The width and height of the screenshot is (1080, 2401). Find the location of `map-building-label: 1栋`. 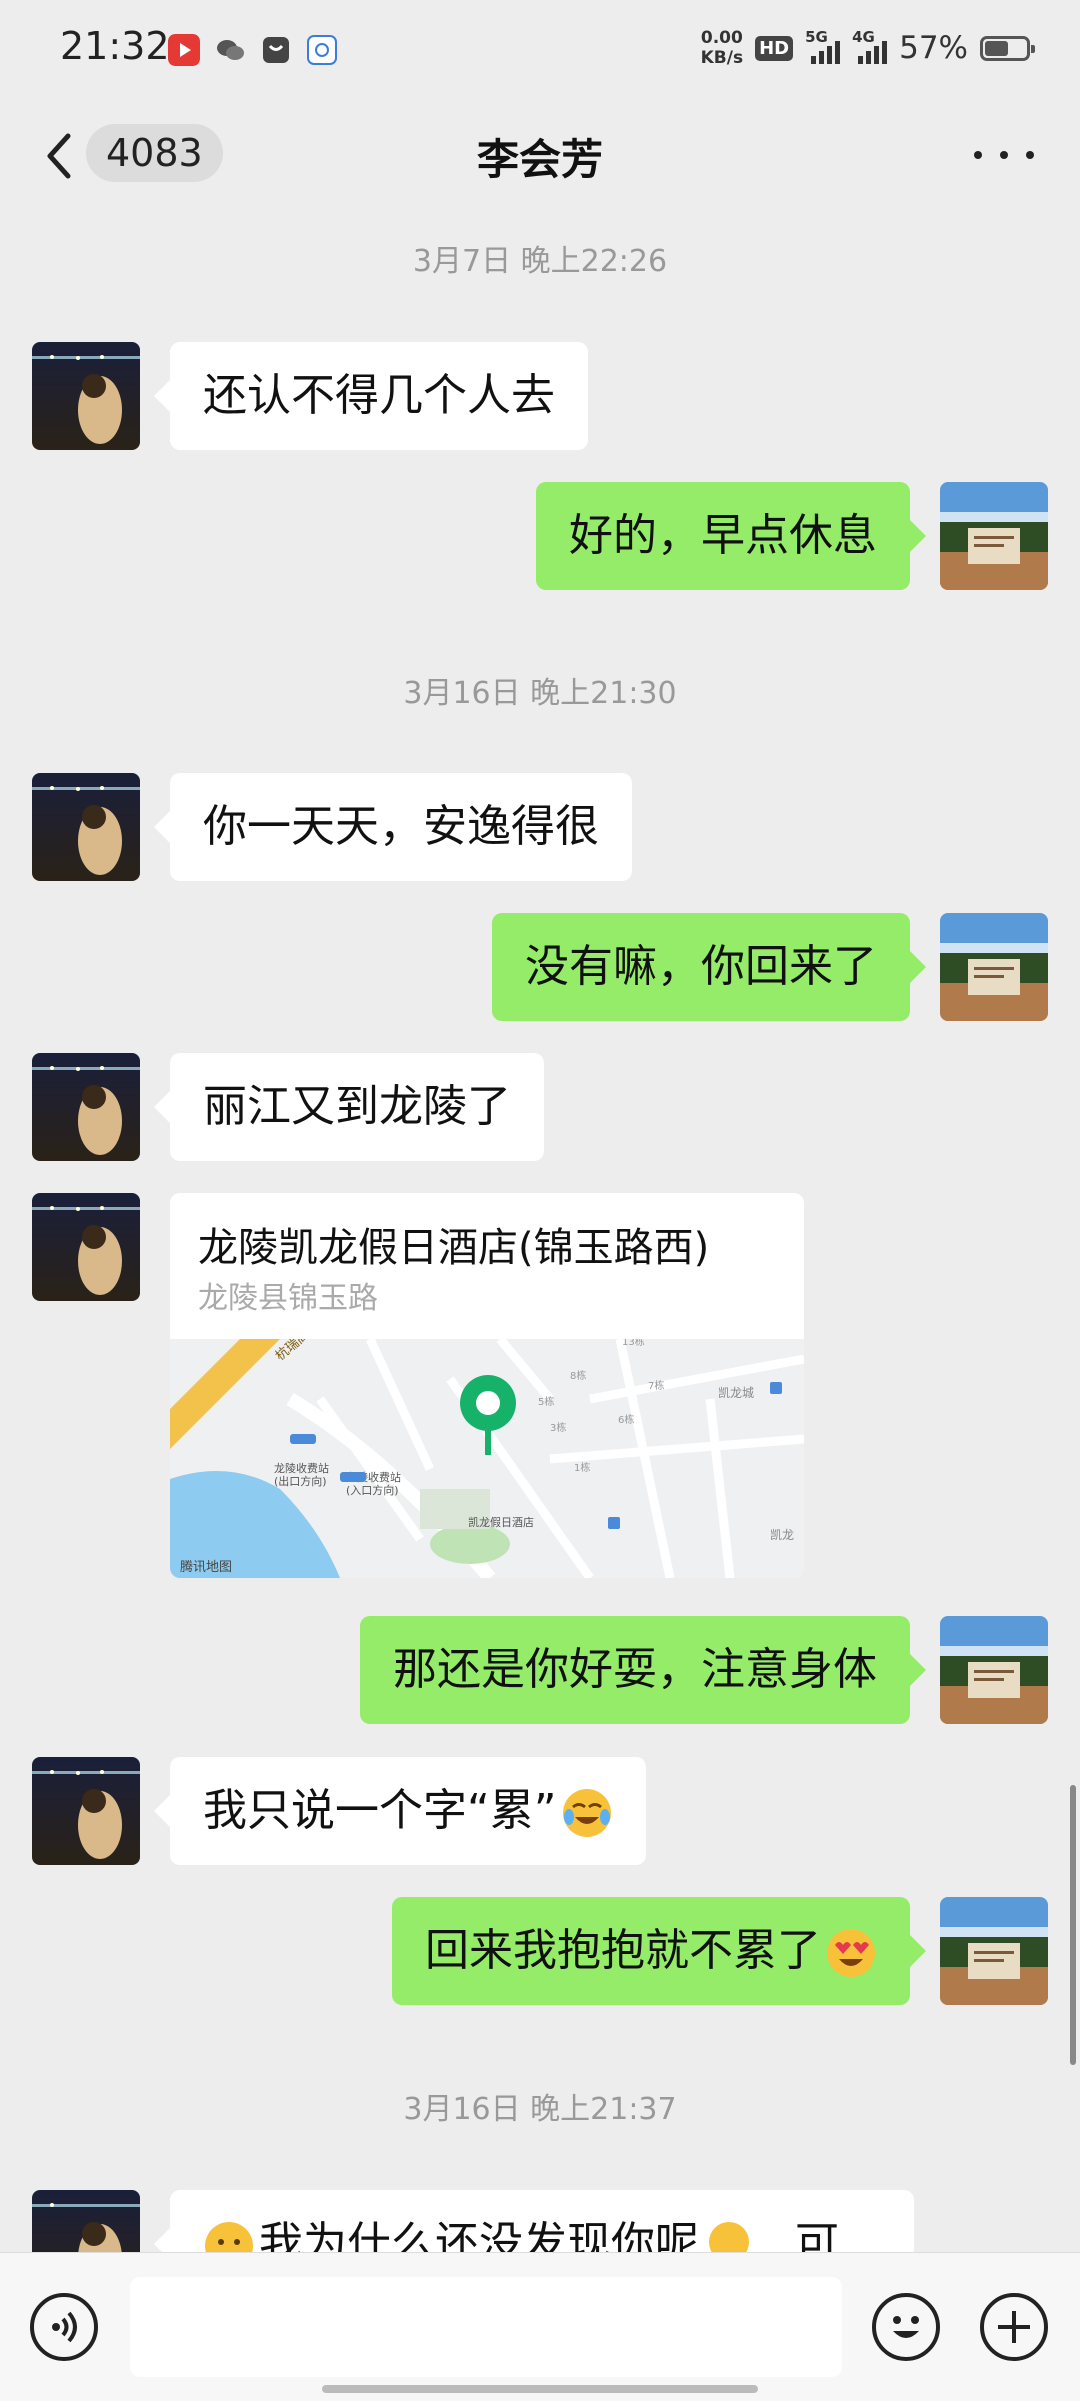

map-building-label: 1栋 is located at coordinates (582, 1467).